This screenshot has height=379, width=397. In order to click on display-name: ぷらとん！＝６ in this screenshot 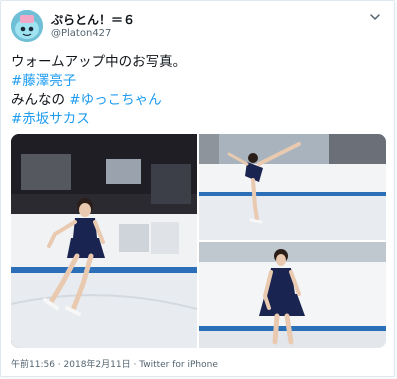, I will do `click(93, 19)`.